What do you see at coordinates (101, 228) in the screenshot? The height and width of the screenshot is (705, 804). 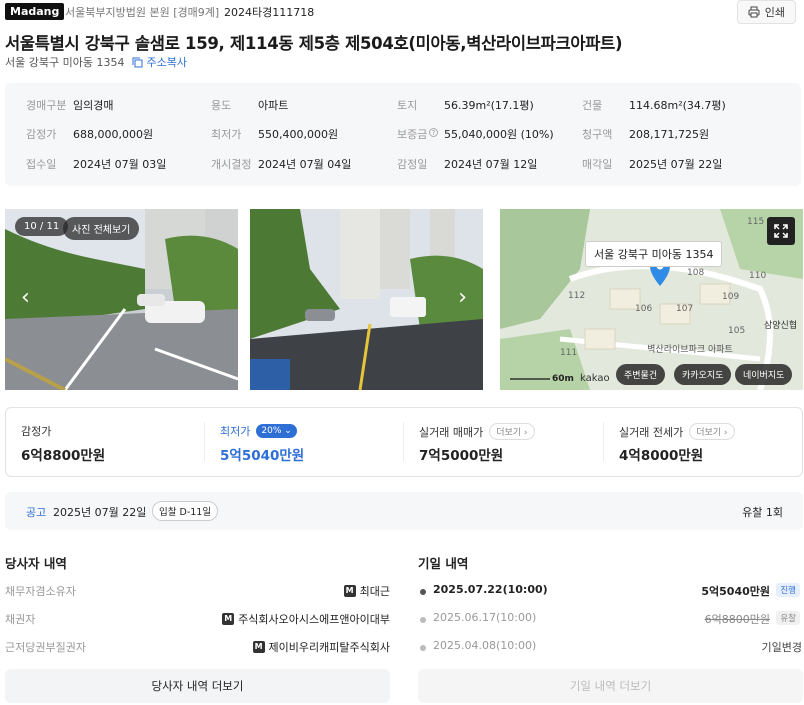 I see `view-all-photos-button: 사진 전체보기` at bounding box center [101, 228].